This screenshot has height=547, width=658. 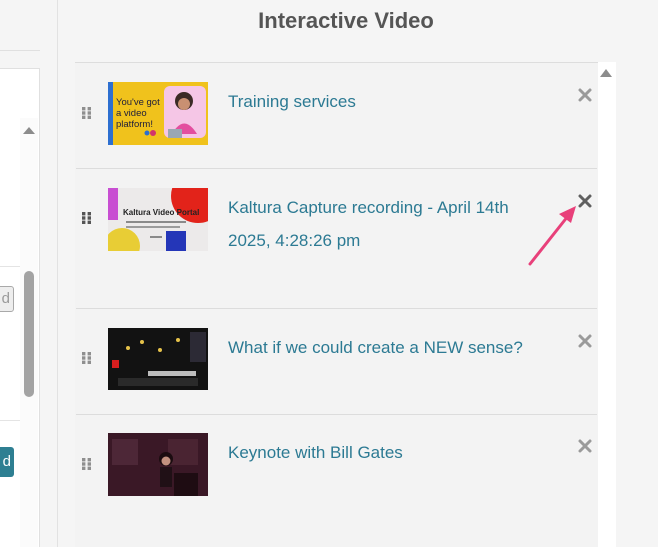 What do you see at coordinates (131, 113) in the screenshot?
I see `svg-text: a video` at bounding box center [131, 113].